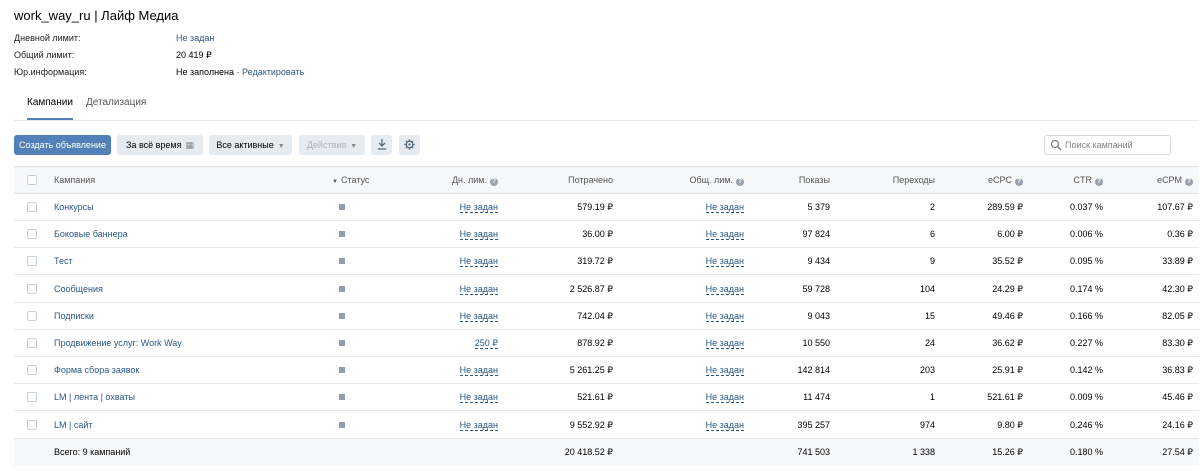 The image size is (1200, 471). I want to click on clicks-cell: 104, so click(927, 288).